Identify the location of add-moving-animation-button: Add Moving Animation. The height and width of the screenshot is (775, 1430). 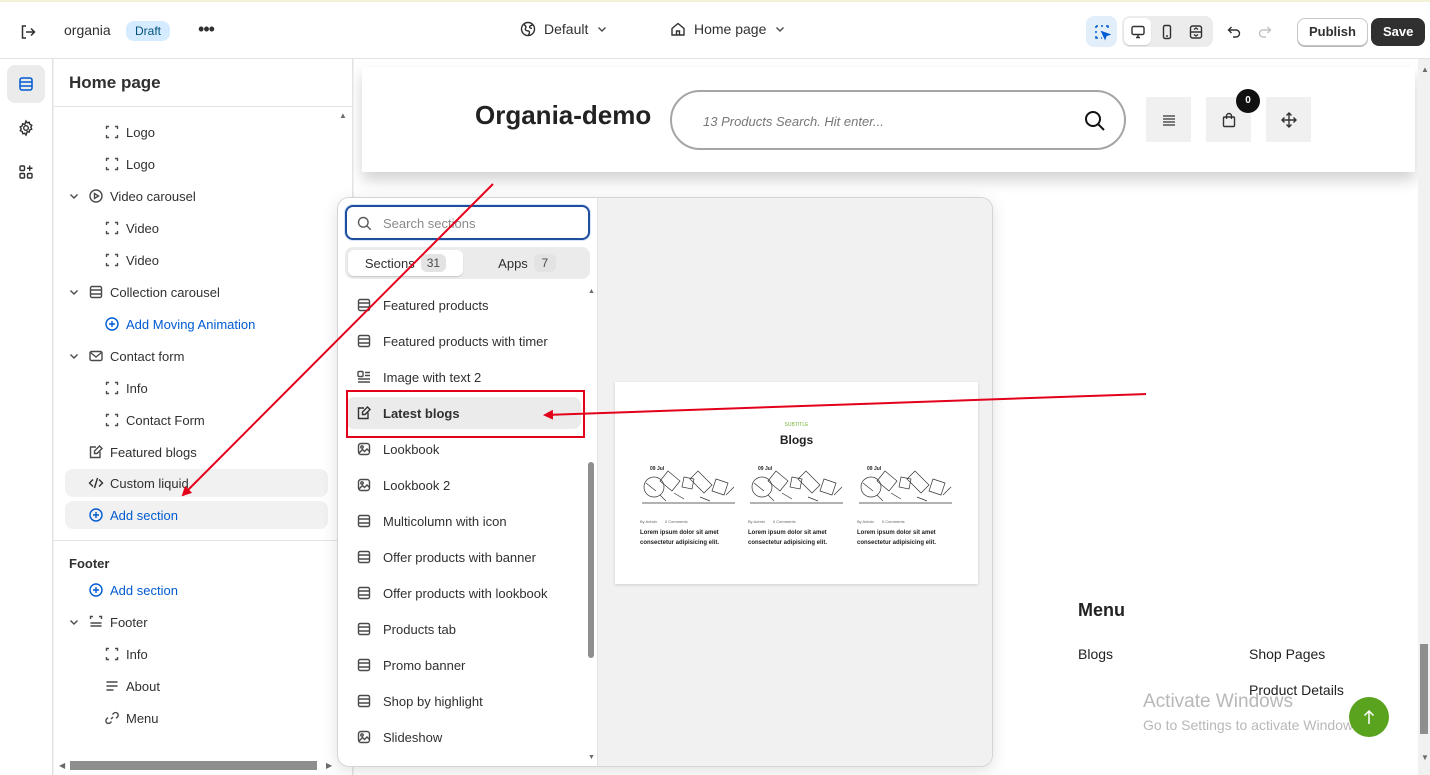
(179, 324).